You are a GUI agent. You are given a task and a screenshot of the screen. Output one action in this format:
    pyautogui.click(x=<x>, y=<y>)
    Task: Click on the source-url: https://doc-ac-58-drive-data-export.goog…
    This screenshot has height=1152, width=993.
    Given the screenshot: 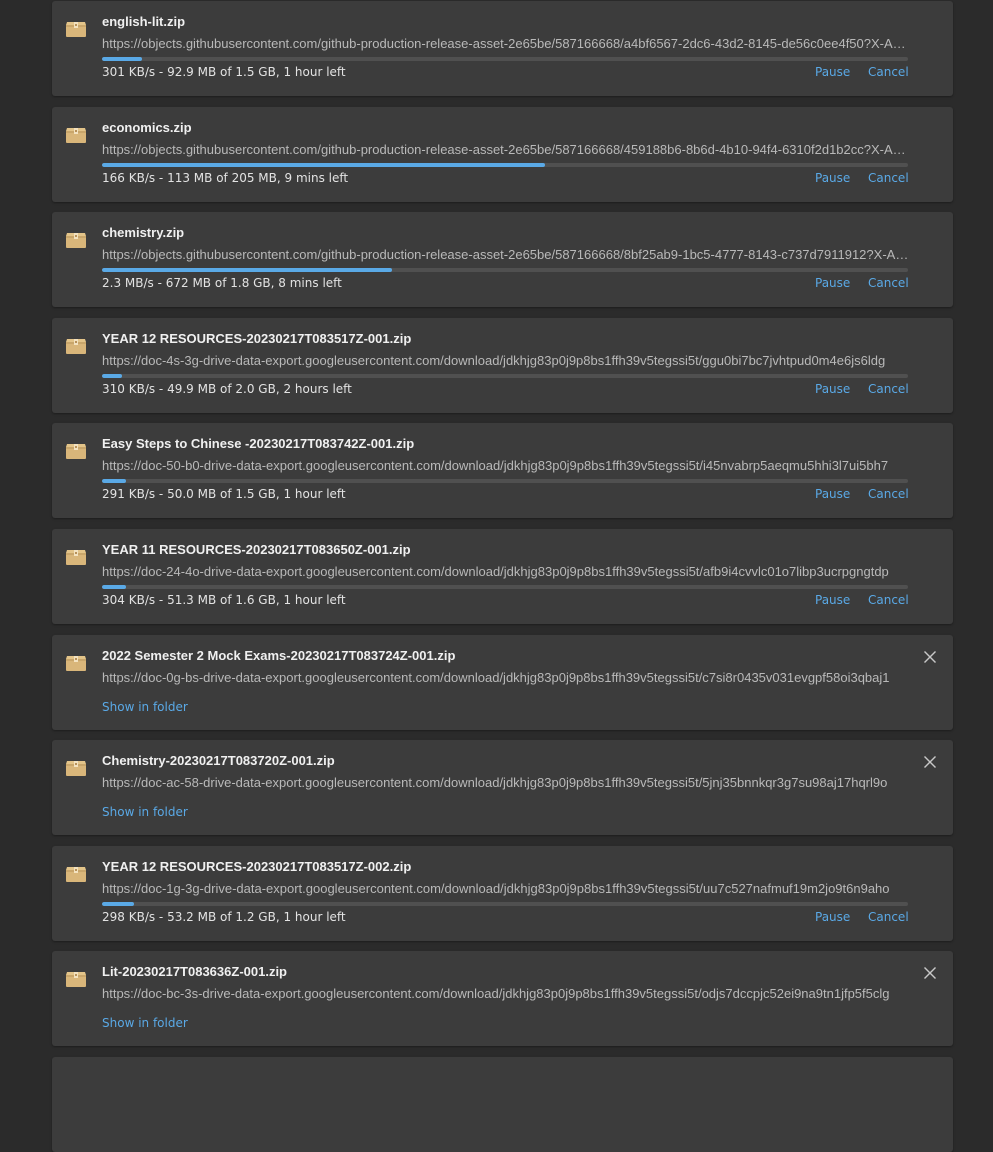 What is the action you would take?
    pyautogui.click(x=495, y=782)
    